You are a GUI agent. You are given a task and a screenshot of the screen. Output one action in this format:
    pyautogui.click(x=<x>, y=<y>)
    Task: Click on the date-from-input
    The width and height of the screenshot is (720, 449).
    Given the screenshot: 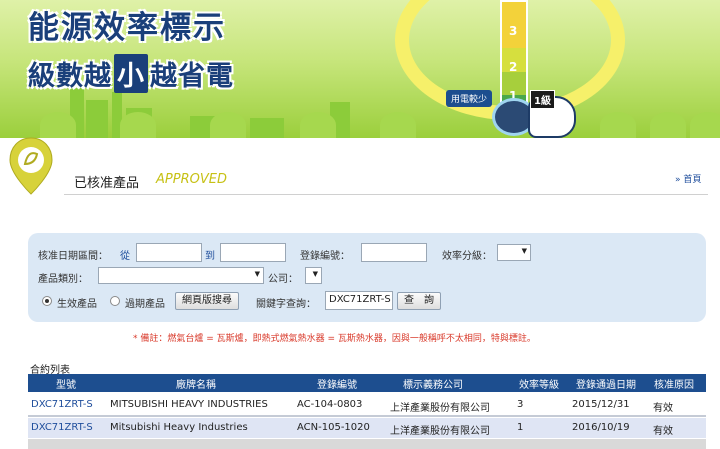 What is the action you would take?
    pyautogui.click(x=169, y=252)
    